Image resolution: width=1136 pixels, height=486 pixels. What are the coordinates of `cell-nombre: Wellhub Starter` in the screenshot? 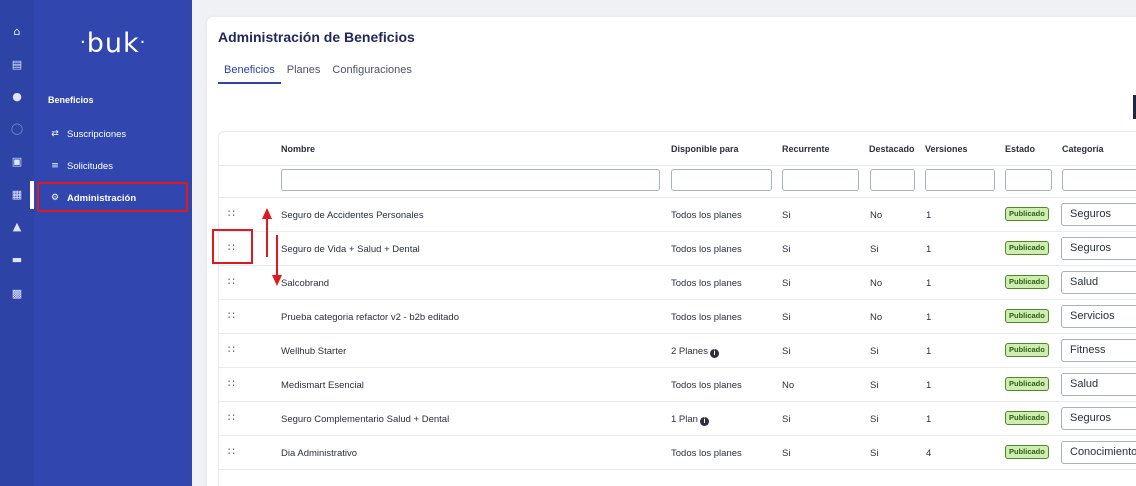 It's located at (313, 351).